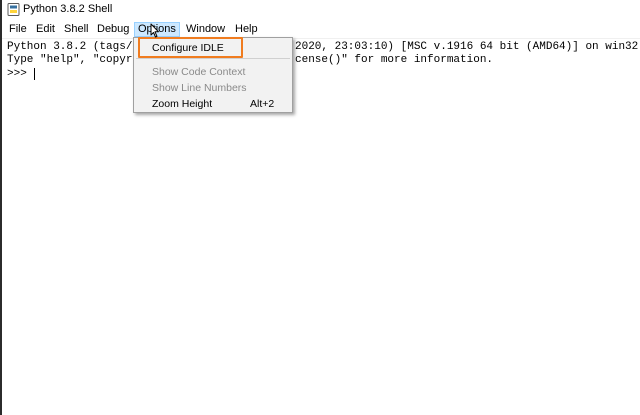  I want to click on menu-debug: Debug, so click(113, 29).